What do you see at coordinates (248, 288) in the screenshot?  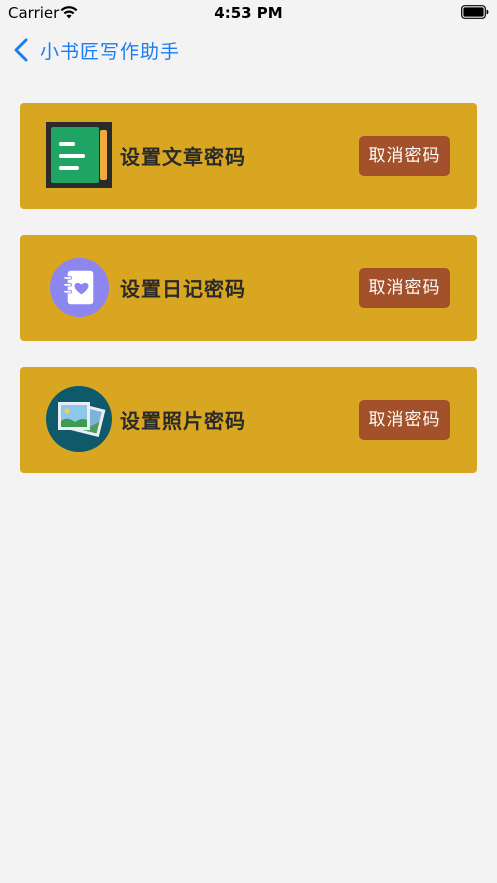 I see `card-diary-password: 设置日记密码 取消密码` at bounding box center [248, 288].